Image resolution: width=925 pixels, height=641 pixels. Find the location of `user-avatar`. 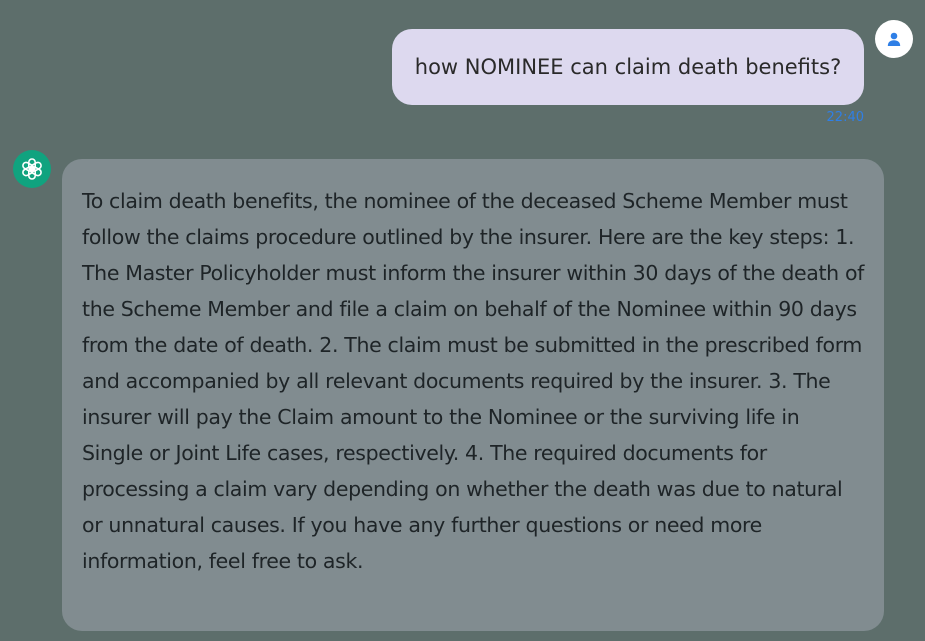

user-avatar is located at coordinates (894, 39).